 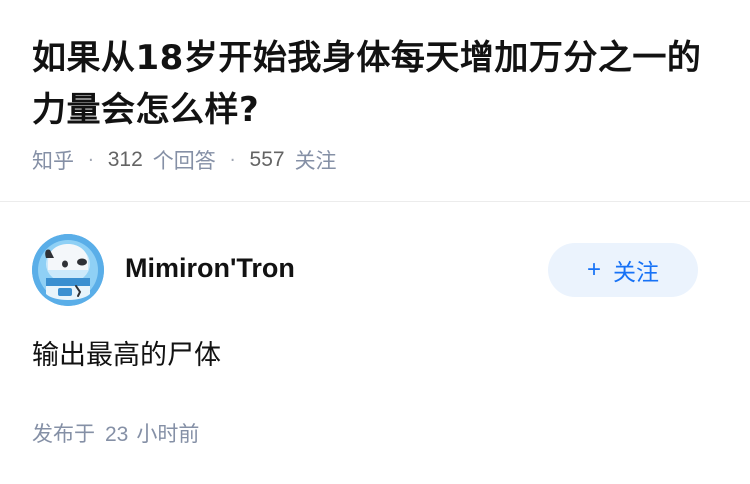 What do you see at coordinates (267, 159) in the screenshot?
I see `follower-count: 557` at bounding box center [267, 159].